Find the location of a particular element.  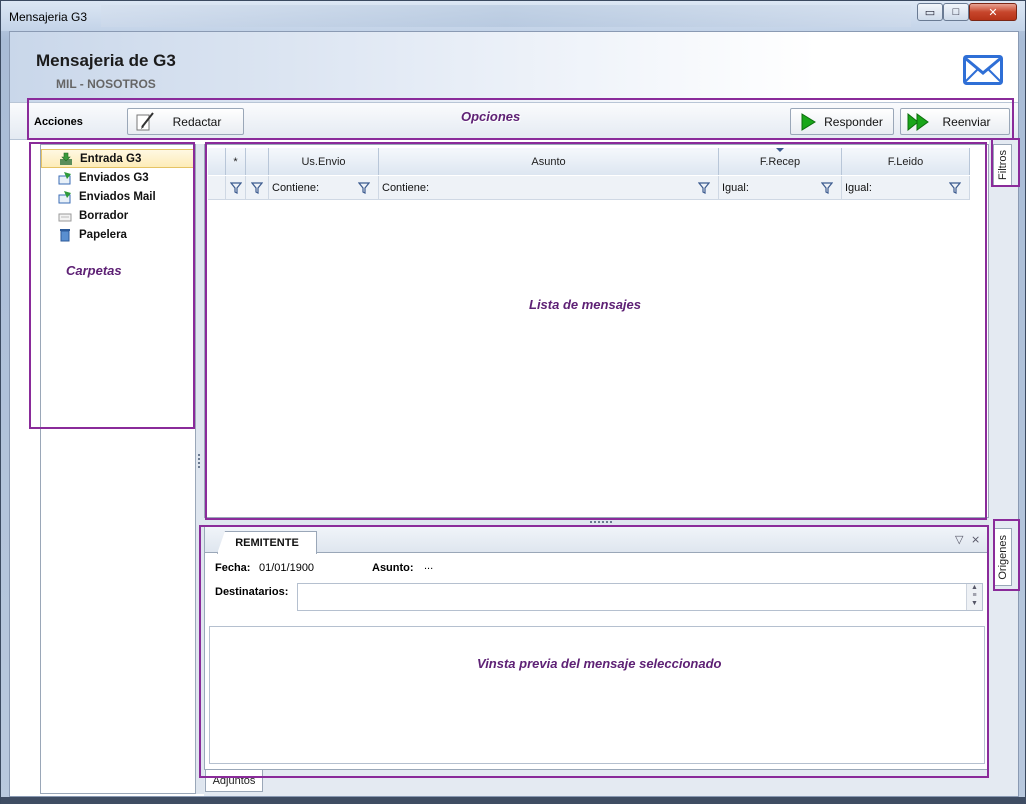

responder-button: Responder is located at coordinates (842, 121).